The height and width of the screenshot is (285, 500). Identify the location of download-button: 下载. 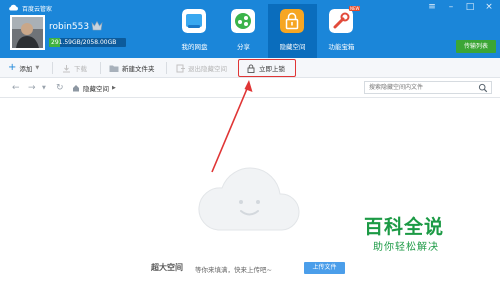
(74, 68).